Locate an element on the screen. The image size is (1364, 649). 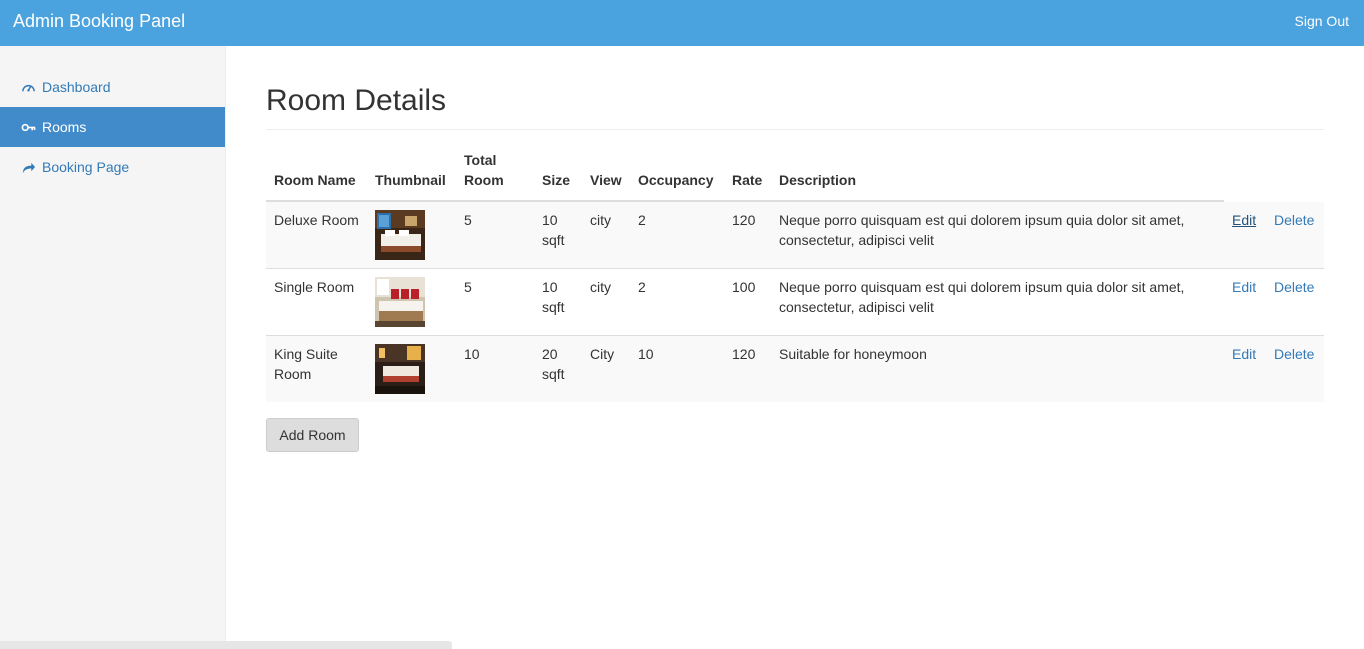
column-header: Occupancy is located at coordinates (677, 172).